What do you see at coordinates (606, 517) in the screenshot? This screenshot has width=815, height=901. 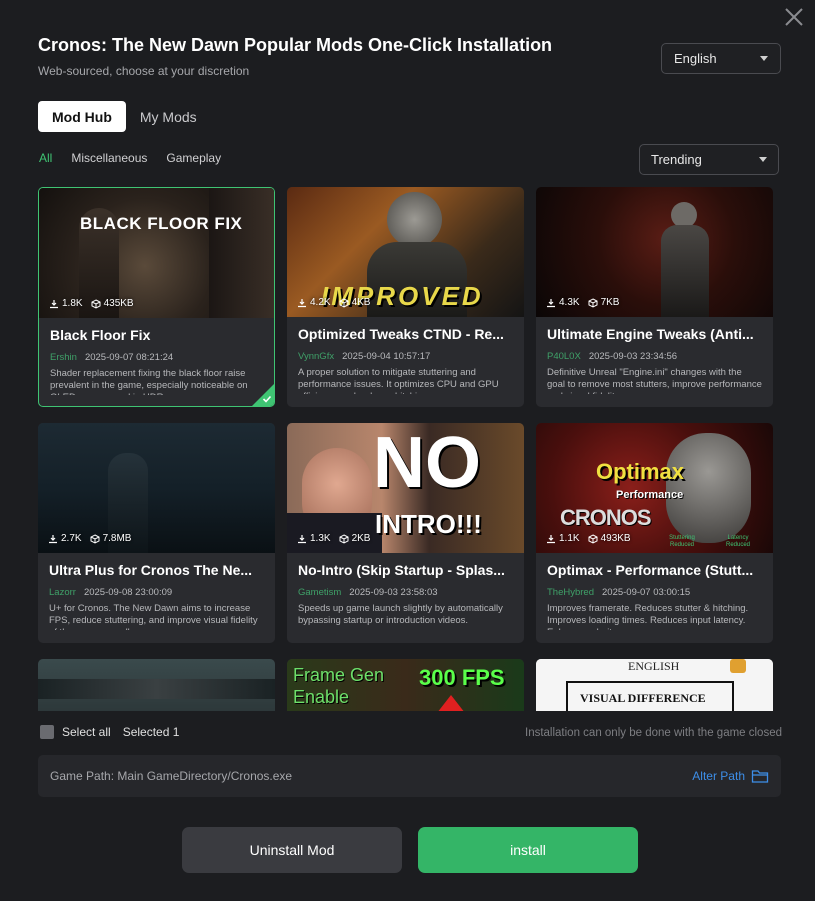 I see `thumbnail-overlay-logo: CRONOS` at bounding box center [606, 517].